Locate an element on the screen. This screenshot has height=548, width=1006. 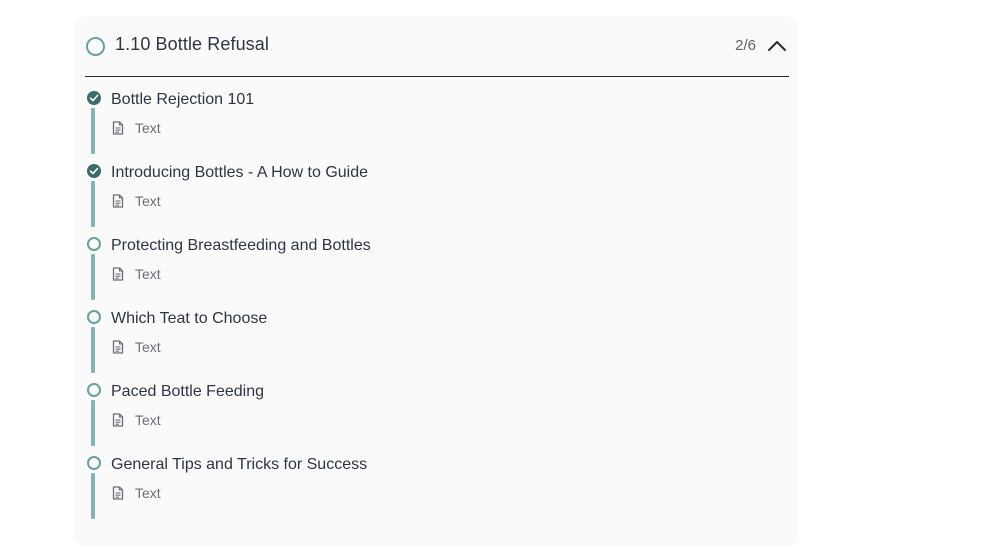
lesson-title: Bottle Rejection 101 is located at coordinates (182, 100).